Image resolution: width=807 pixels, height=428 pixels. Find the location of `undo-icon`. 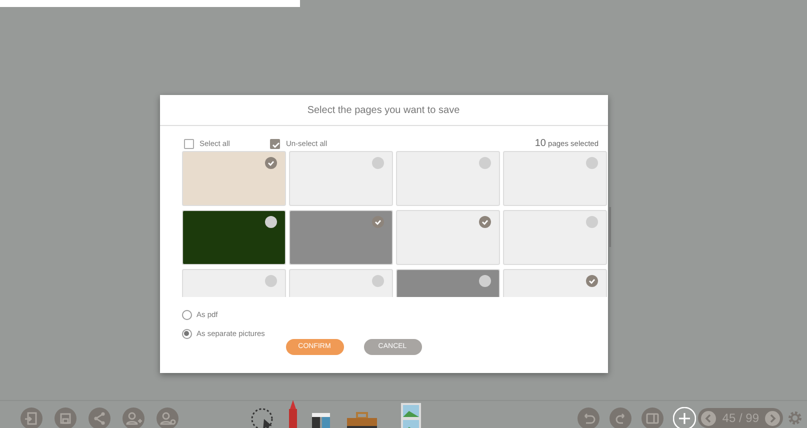

undo-icon is located at coordinates (588, 417).